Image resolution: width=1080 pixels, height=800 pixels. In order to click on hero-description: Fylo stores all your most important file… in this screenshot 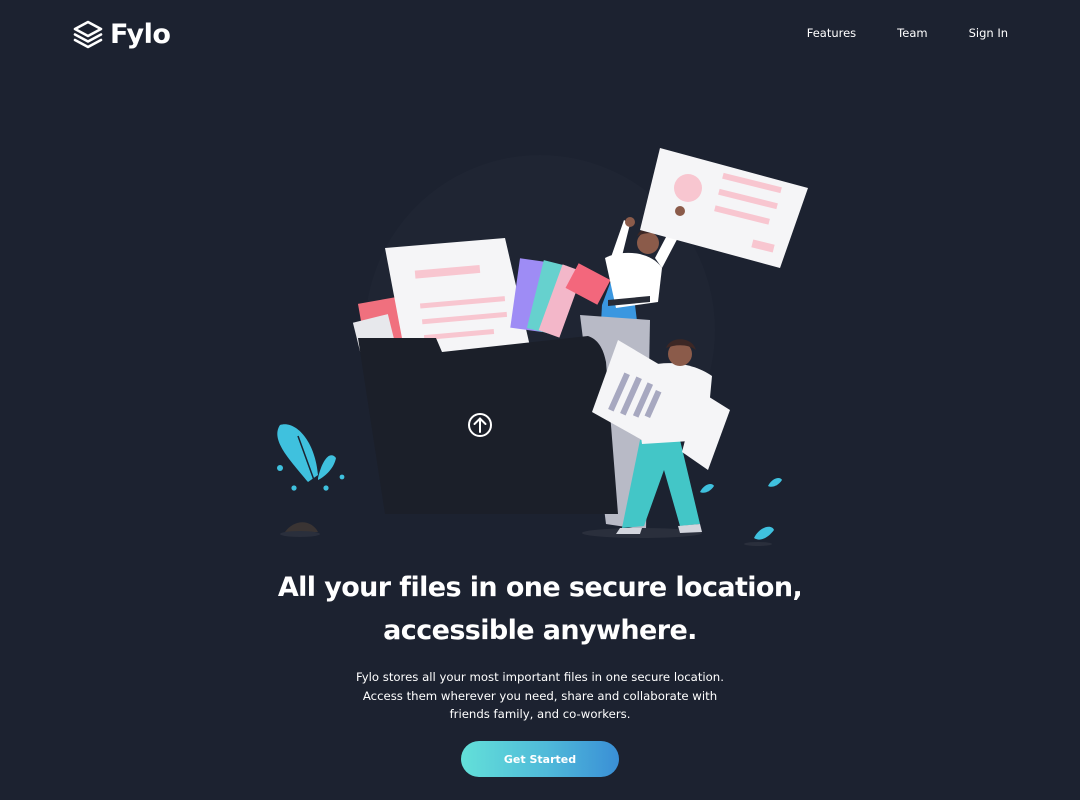, I will do `click(540, 696)`.